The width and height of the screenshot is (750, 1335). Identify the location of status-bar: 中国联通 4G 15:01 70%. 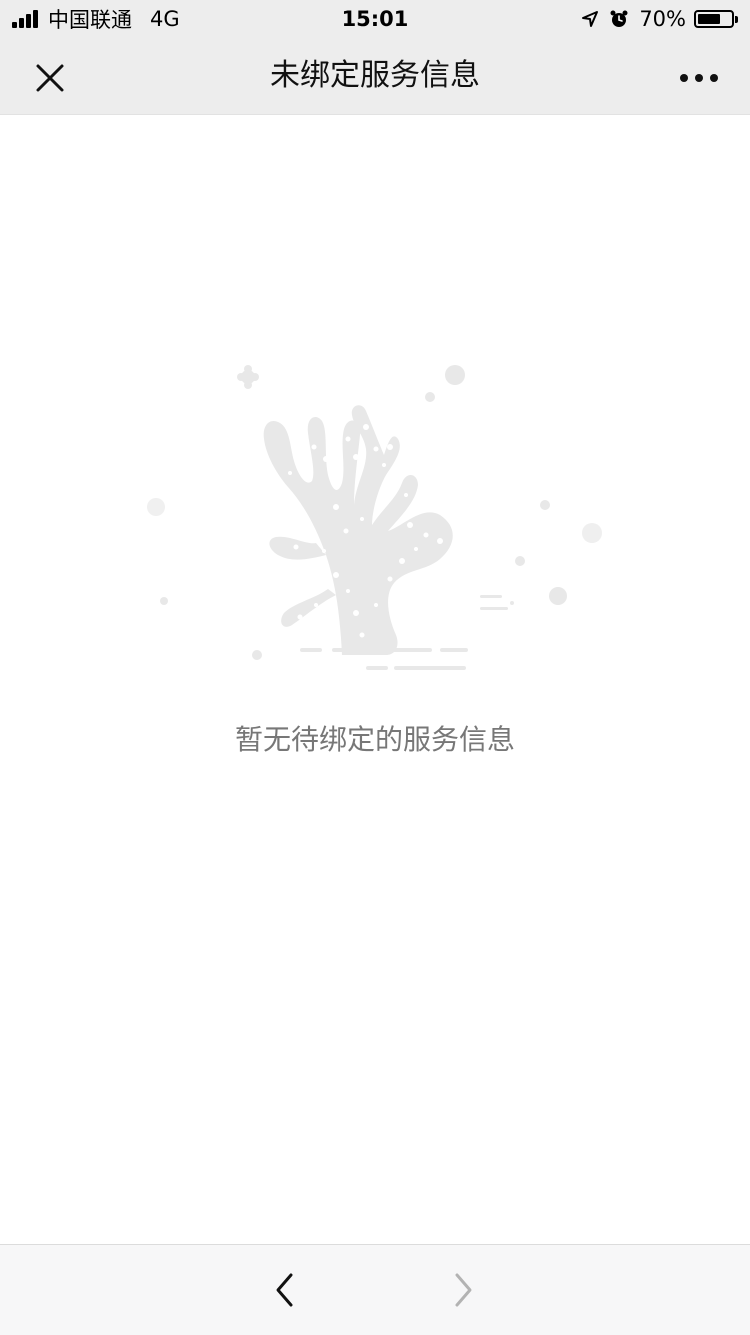
(375, 19).